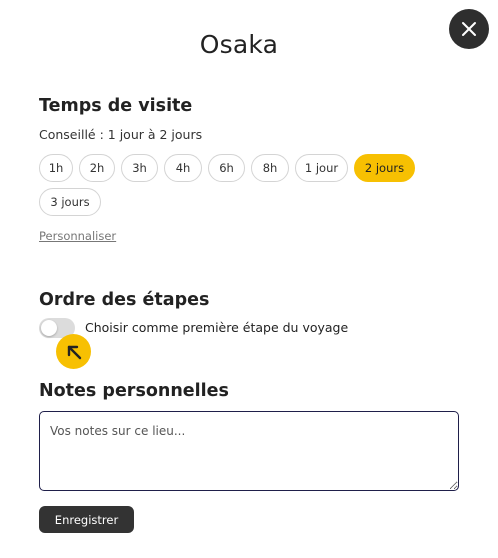 The width and height of the screenshot is (498, 558). Describe the element at coordinates (134, 391) in the screenshot. I see `notes-heading: Notes personnelles` at that location.